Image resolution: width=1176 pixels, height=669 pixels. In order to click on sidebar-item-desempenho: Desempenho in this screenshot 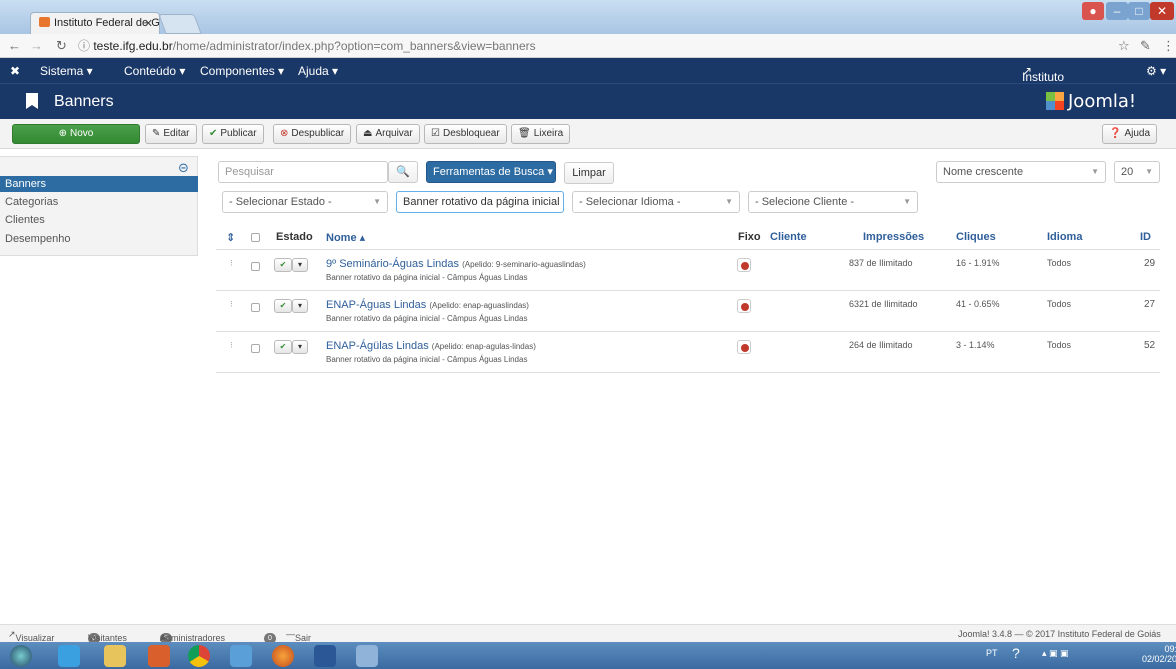, I will do `click(37, 239)`.